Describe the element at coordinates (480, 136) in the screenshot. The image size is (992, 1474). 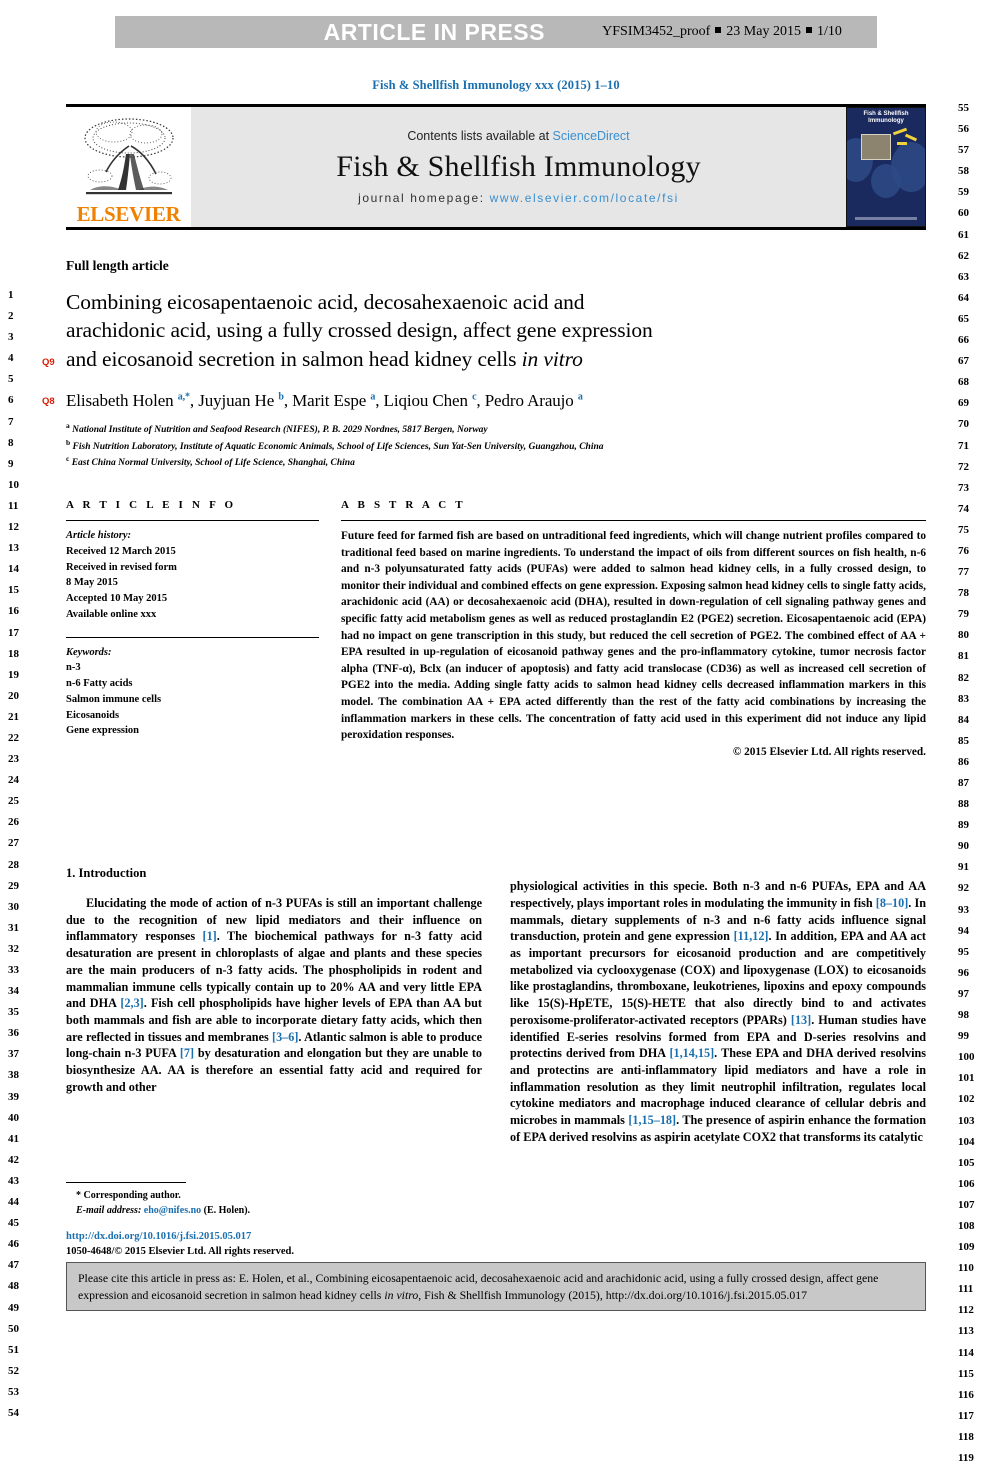
I see `contents-prefix: Contents lists available at` at that location.